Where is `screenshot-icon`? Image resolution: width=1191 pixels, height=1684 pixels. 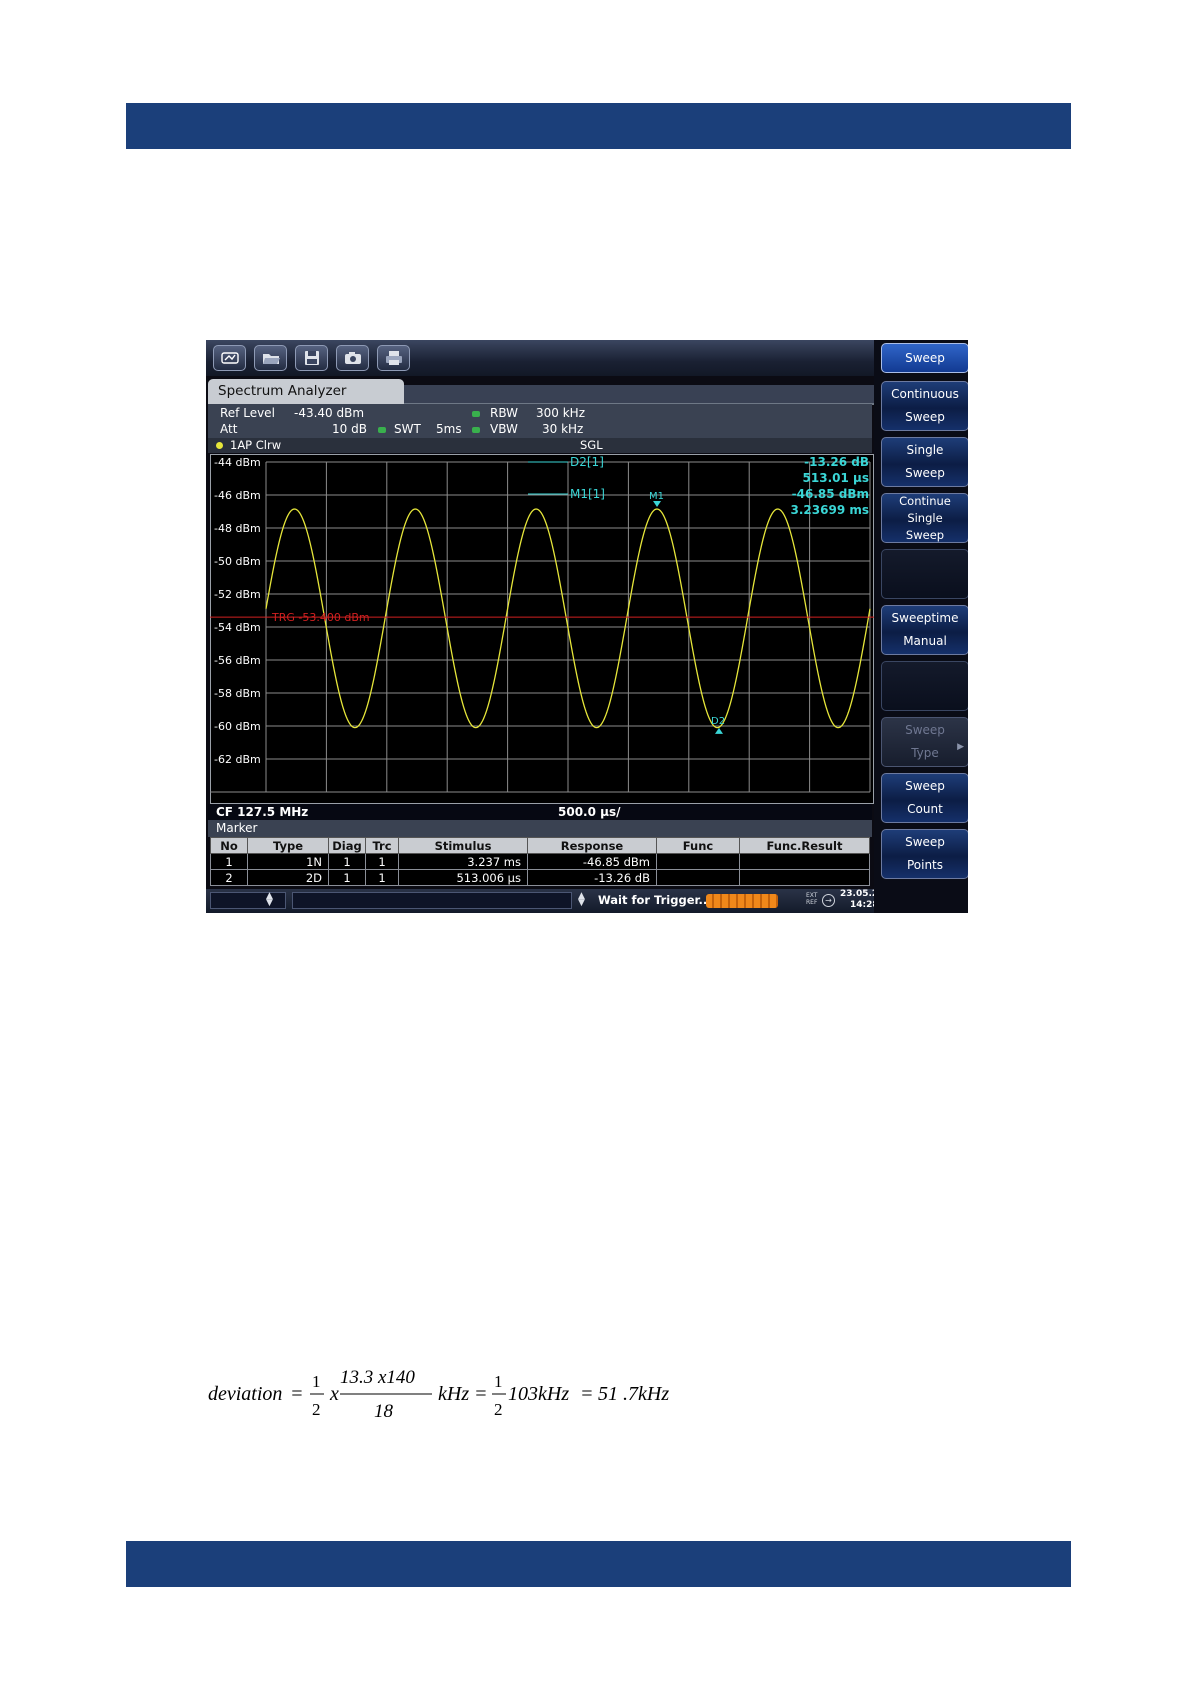
screenshot-icon is located at coordinates (352, 358).